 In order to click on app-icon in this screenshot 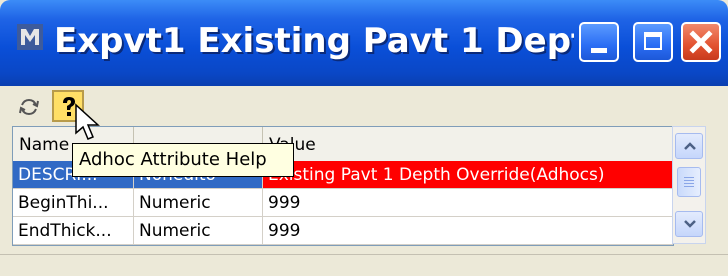, I will do `click(30, 37)`.